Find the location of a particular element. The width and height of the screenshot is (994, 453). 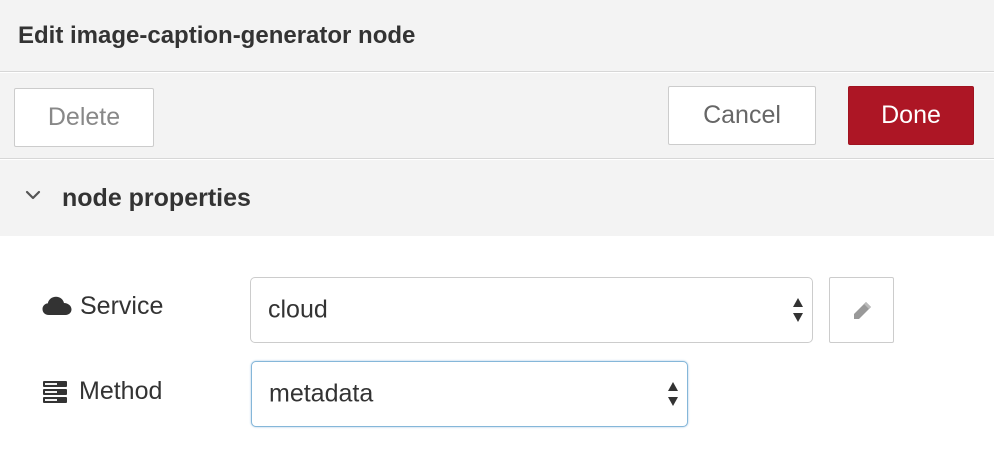

section-title: node properties is located at coordinates (156, 198).